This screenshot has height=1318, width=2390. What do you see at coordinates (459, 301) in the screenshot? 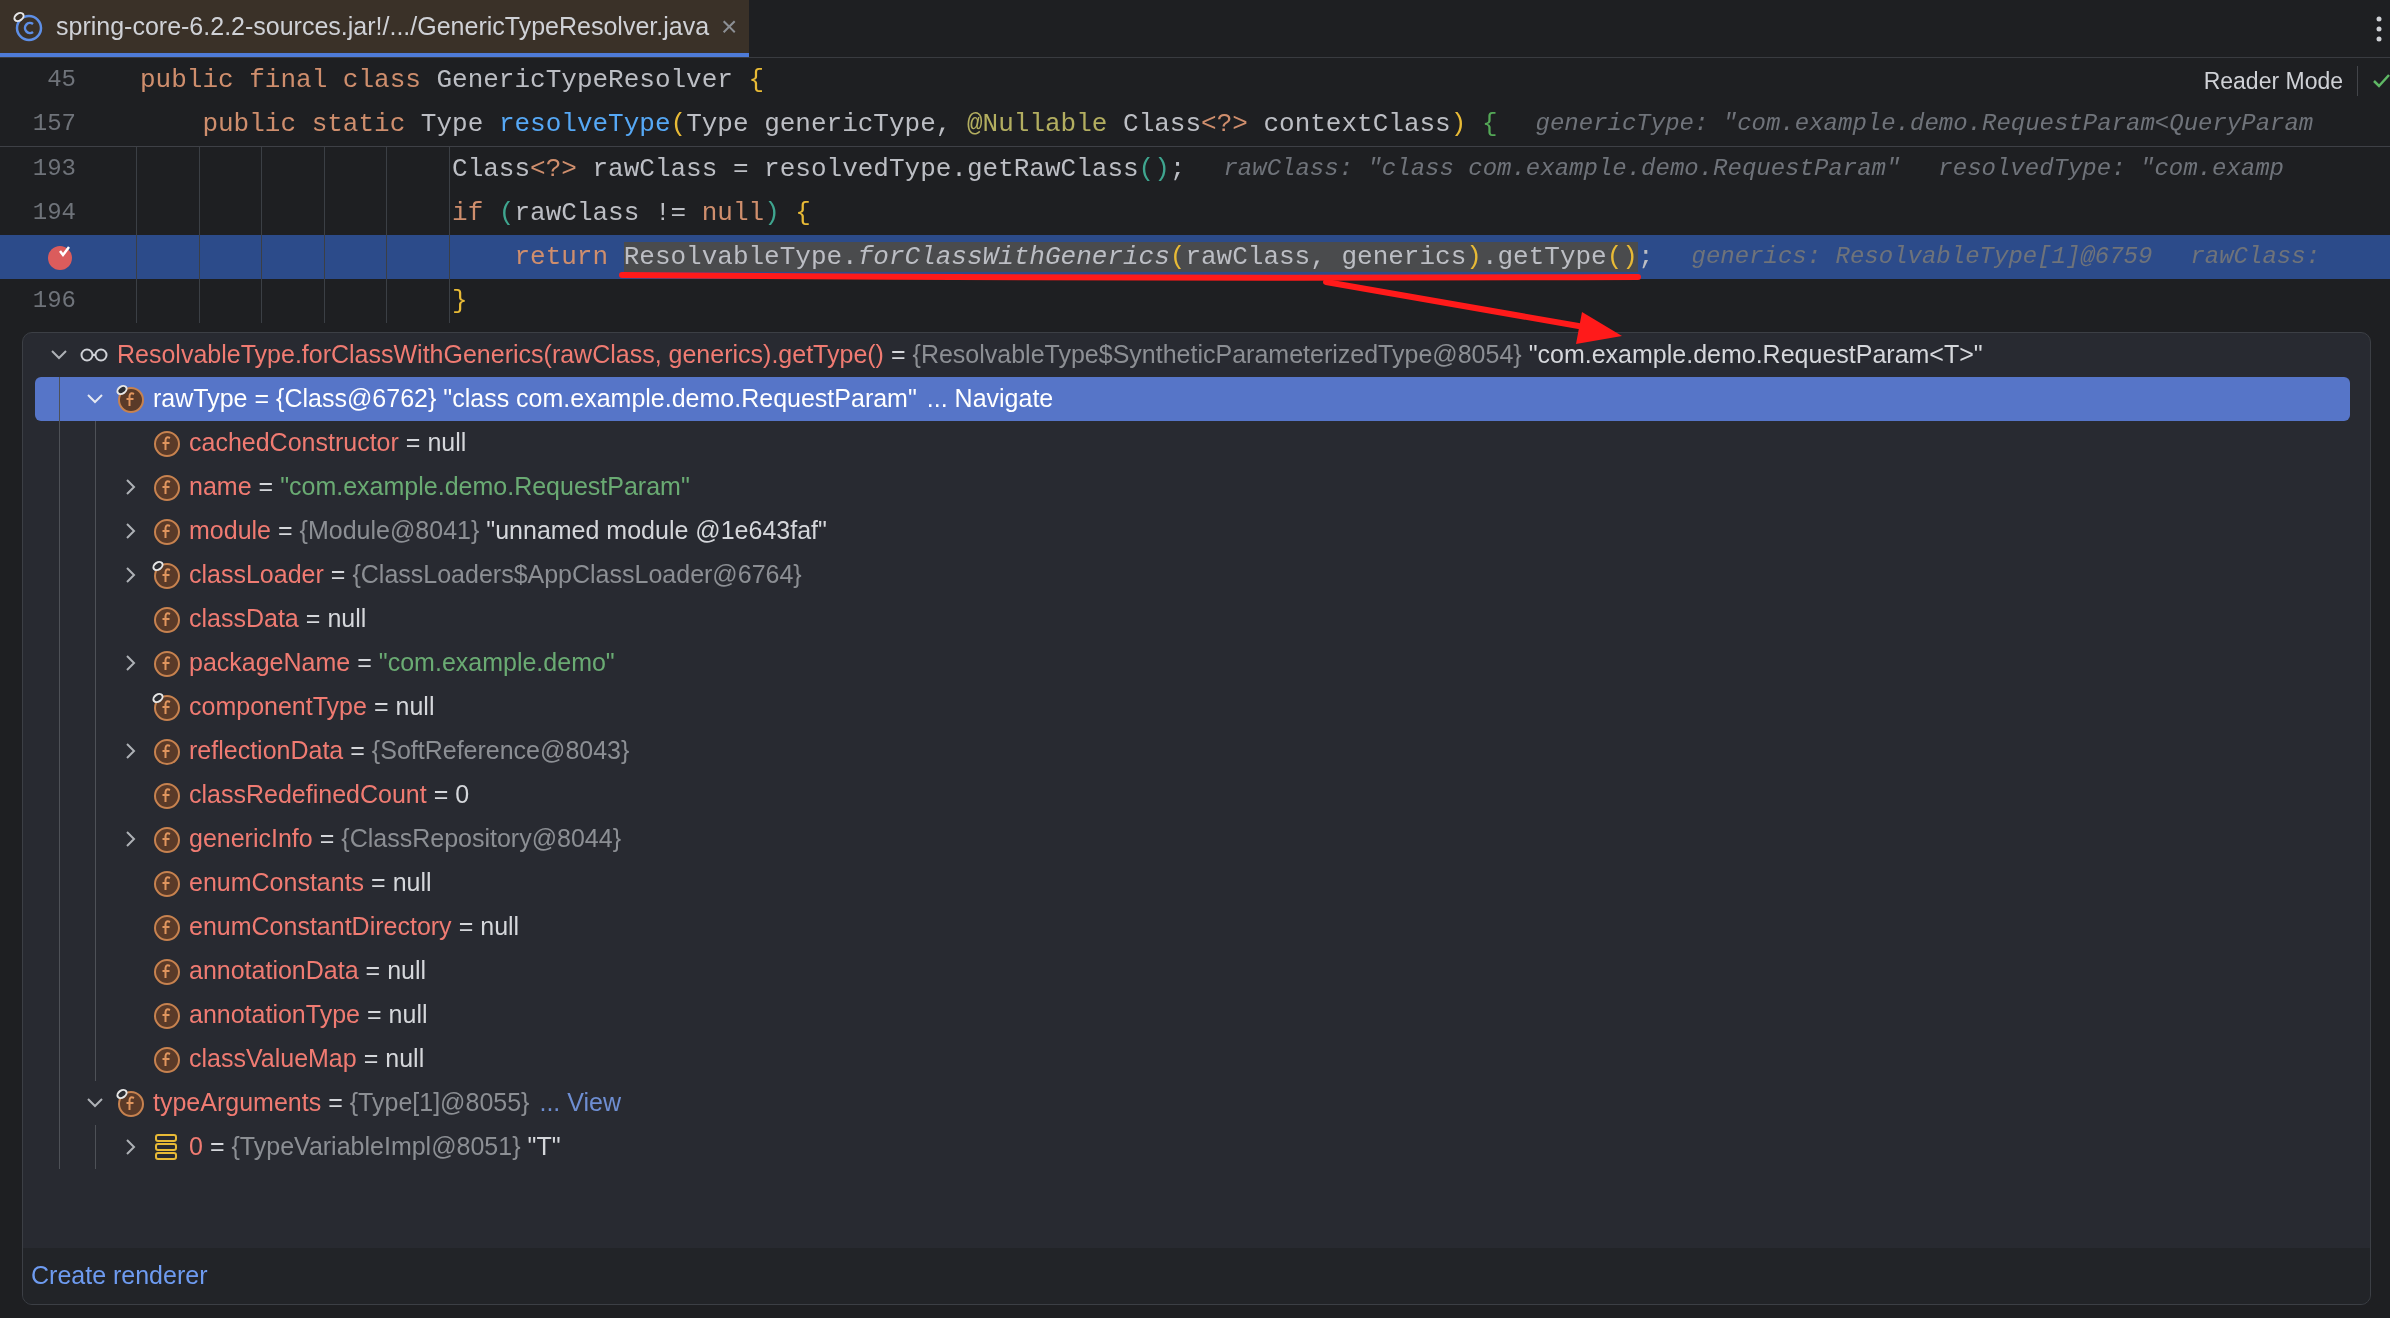
I see `code-line: }` at bounding box center [459, 301].